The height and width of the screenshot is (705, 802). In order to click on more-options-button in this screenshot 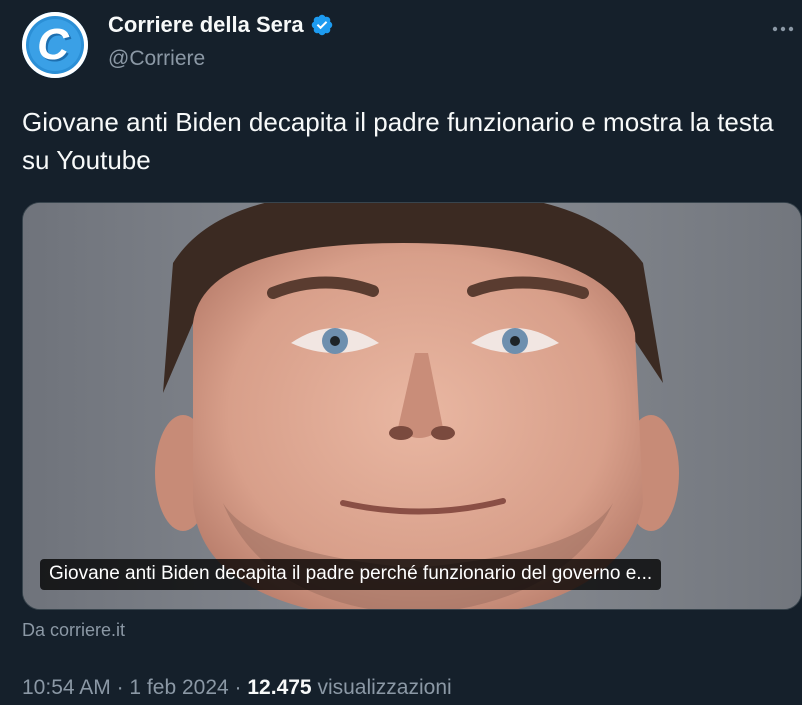, I will do `click(783, 29)`.